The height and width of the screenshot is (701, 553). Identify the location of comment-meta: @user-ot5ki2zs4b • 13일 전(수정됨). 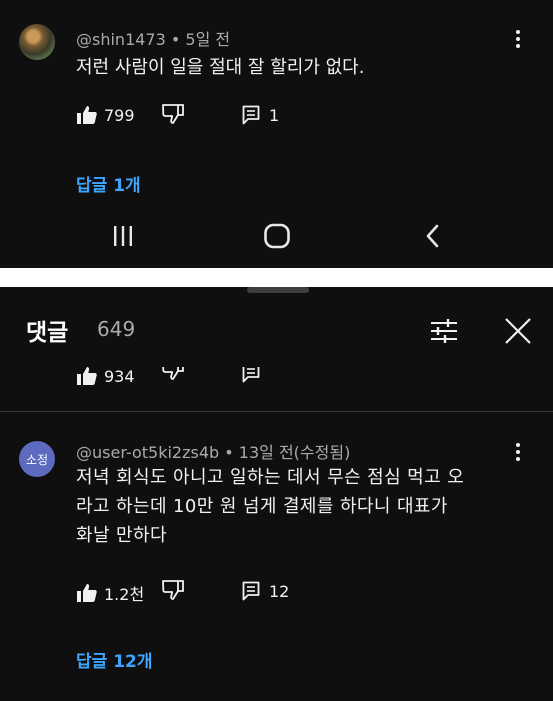
(213, 451).